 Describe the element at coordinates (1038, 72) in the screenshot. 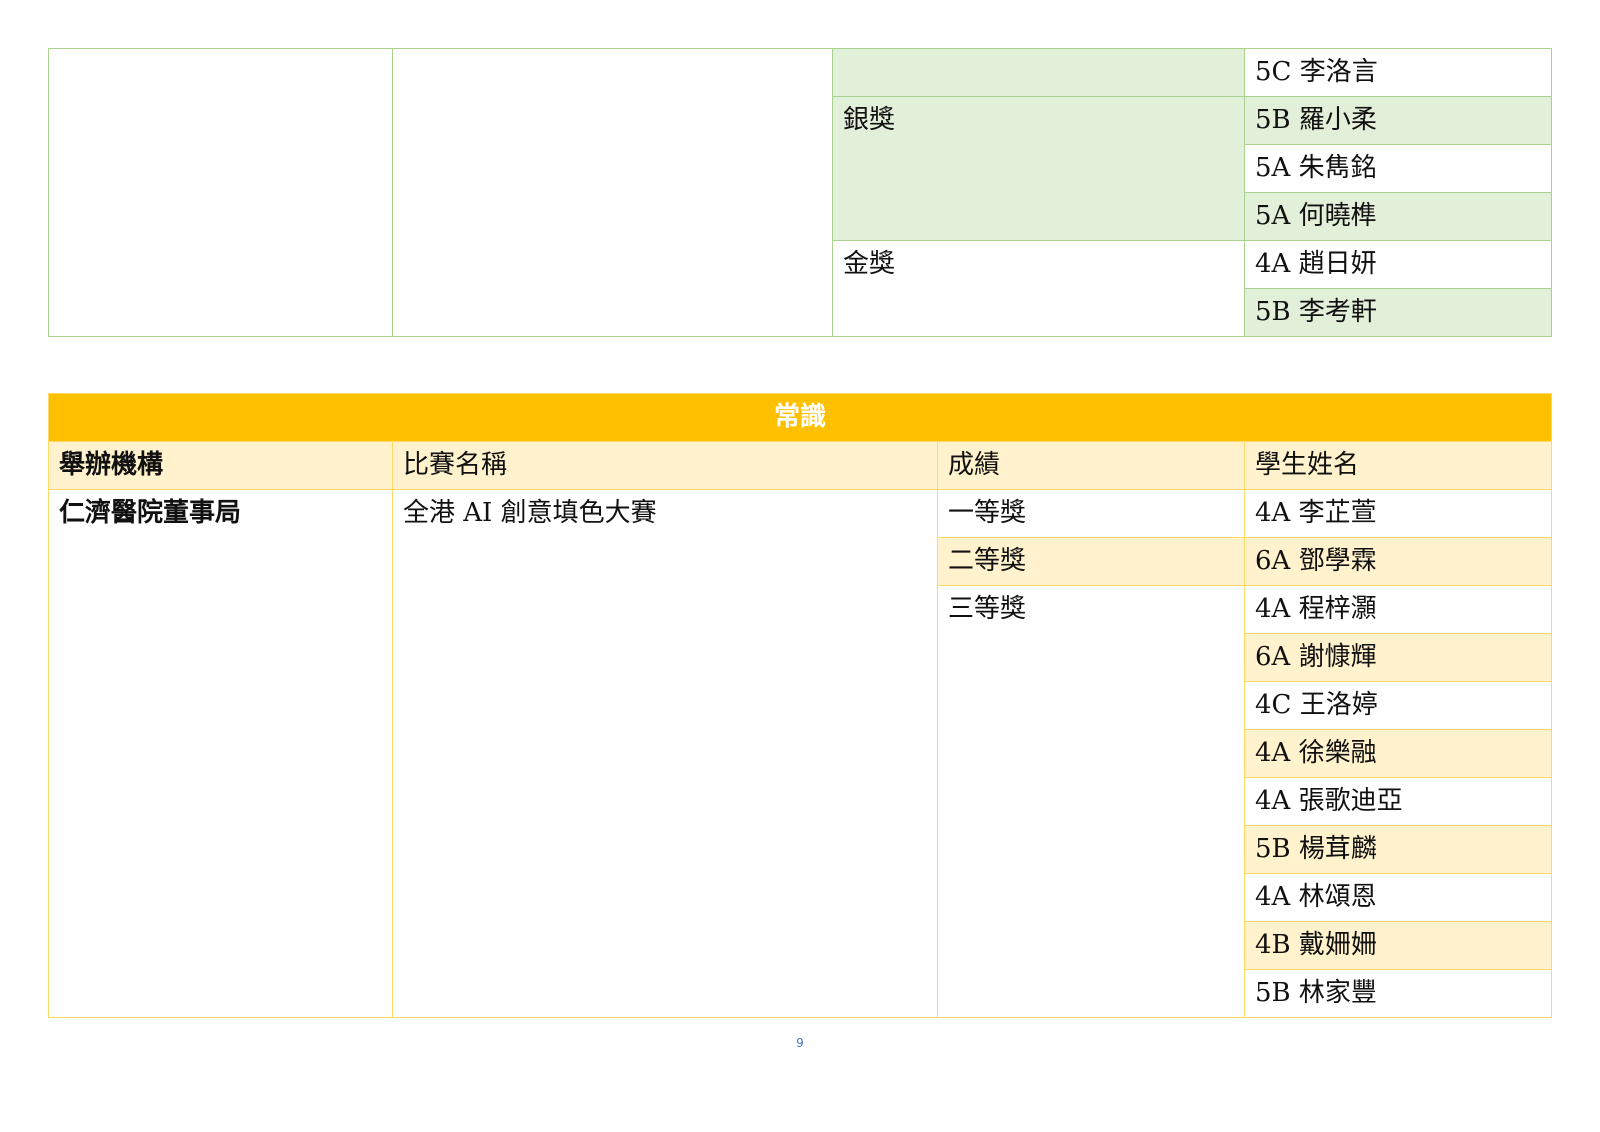

I see `award-cell` at that location.